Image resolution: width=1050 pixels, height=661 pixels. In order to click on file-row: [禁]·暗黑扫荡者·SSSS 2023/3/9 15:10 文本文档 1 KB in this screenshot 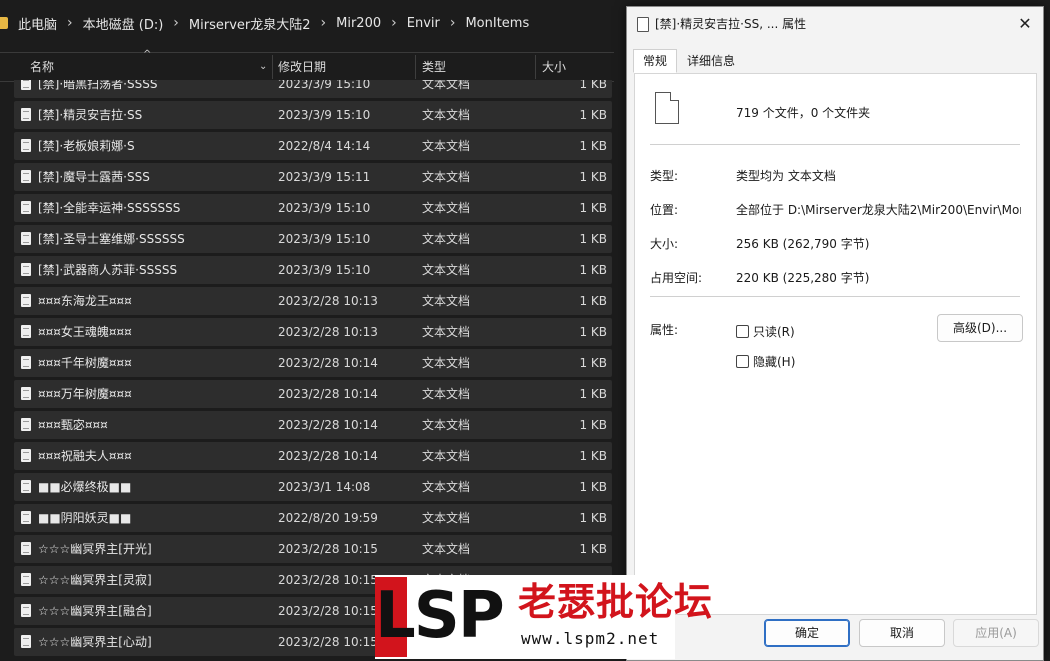, I will do `click(313, 89)`.